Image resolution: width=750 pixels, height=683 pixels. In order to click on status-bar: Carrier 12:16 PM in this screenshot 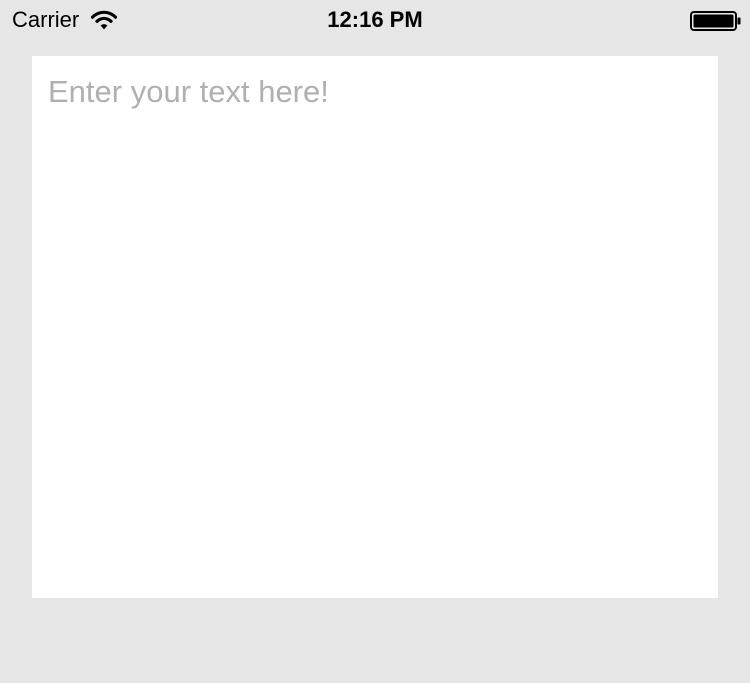, I will do `click(375, 20)`.